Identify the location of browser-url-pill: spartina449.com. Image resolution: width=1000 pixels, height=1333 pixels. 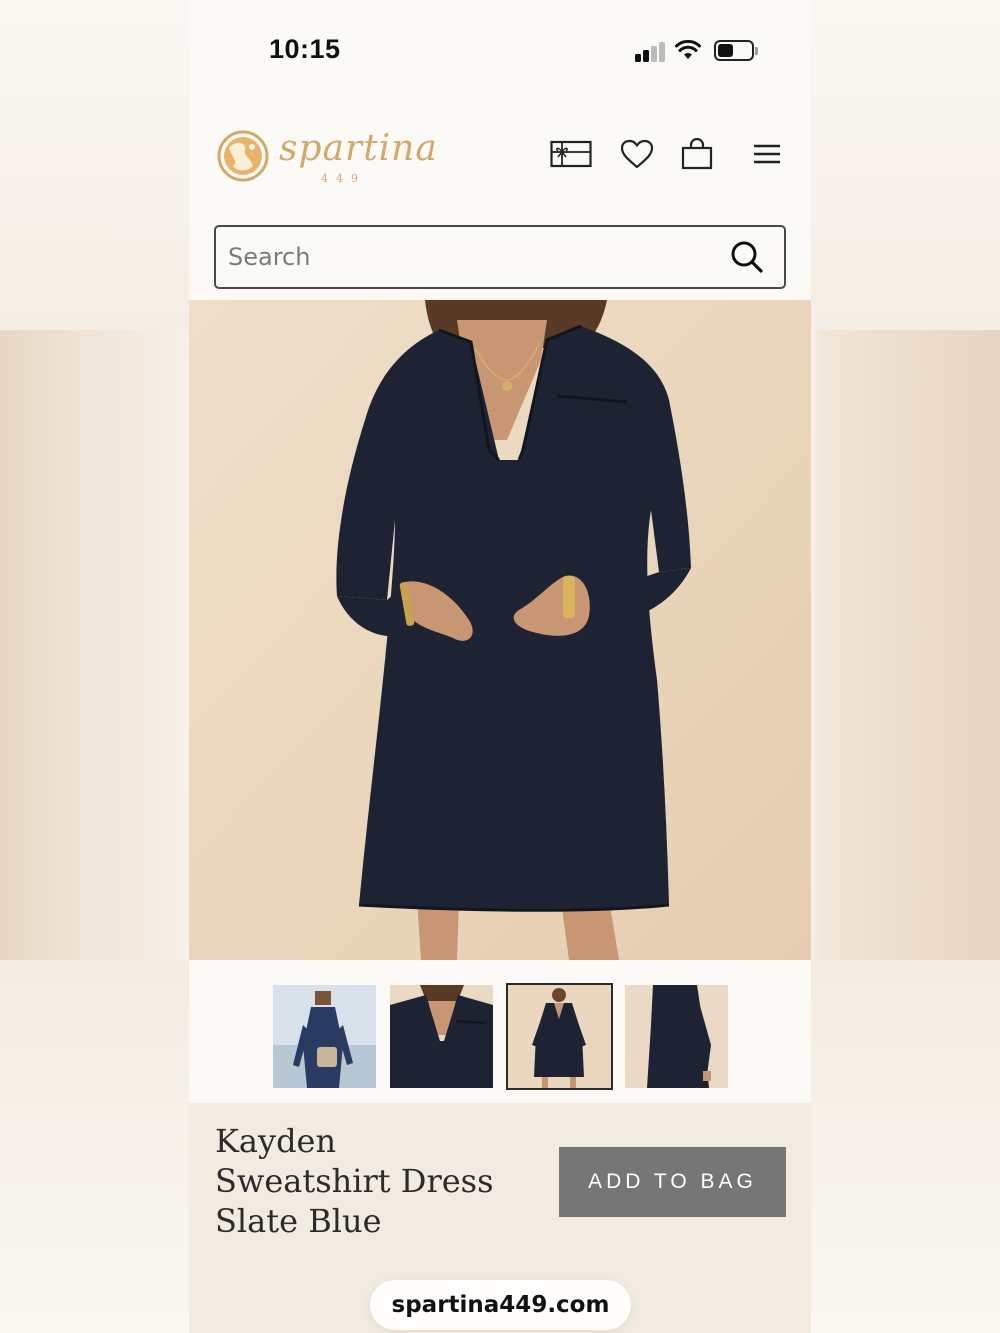
(500, 1305).